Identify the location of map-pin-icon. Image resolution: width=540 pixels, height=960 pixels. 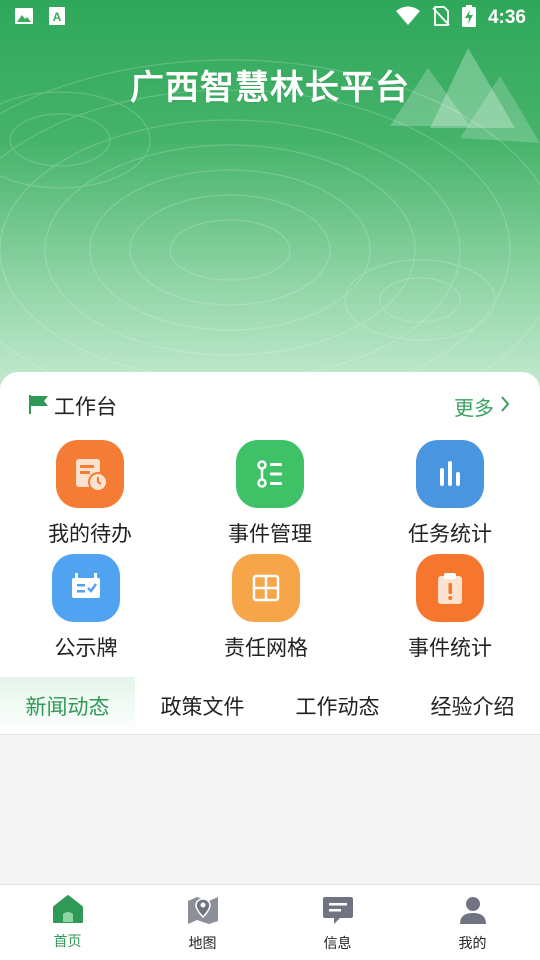
(203, 912).